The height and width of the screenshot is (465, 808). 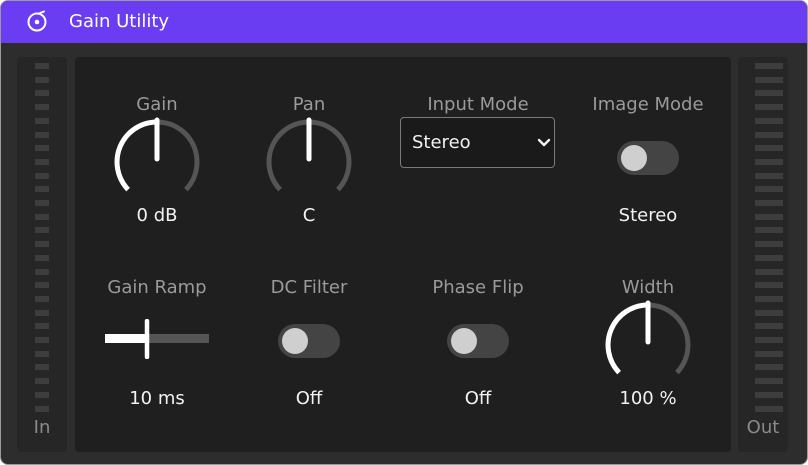 I want to click on pan-value: C, so click(x=309, y=215).